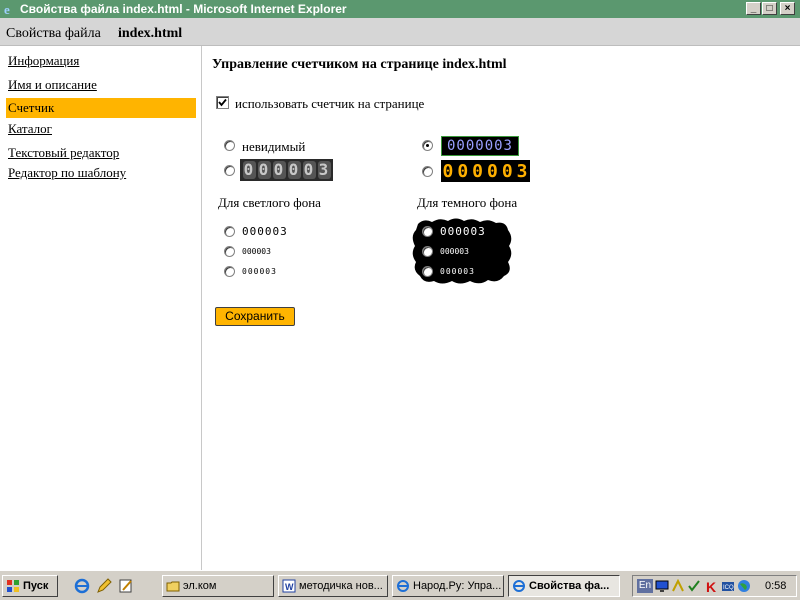 Image resolution: width=800 pixels, height=600 pixels. I want to click on taskbar-button-label: эл.ком, so click(200, 586).